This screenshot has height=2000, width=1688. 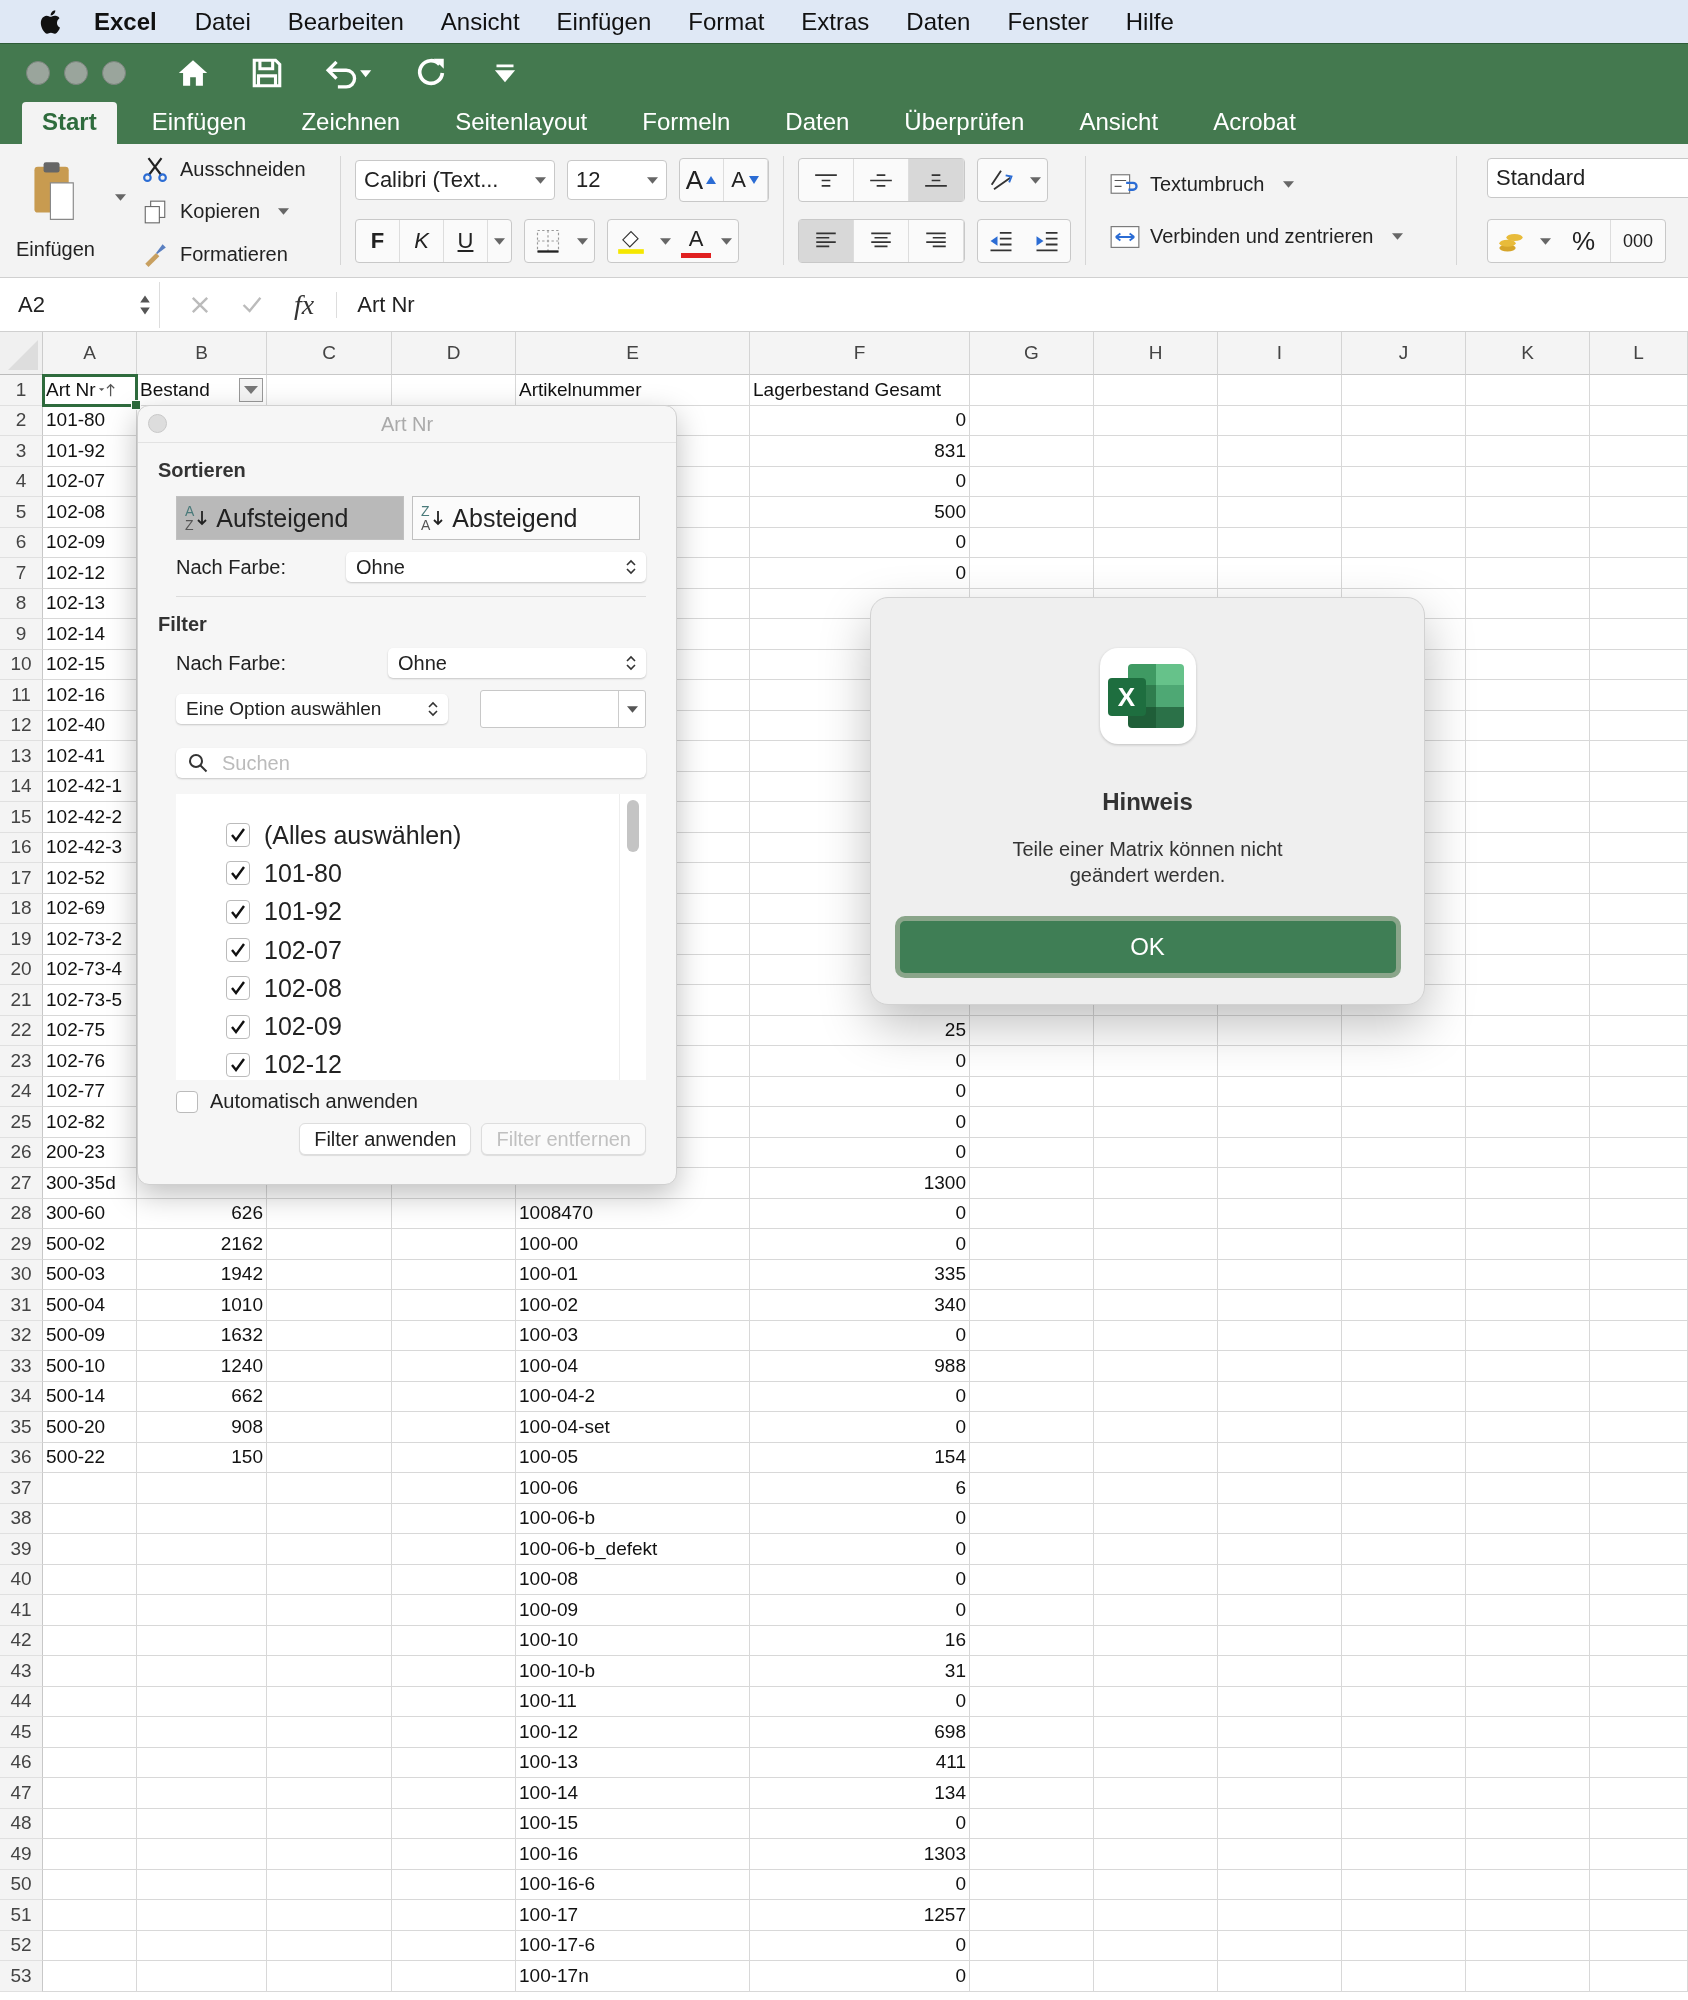 I want to click on row-header: 26, so click(x=21, y=1152).